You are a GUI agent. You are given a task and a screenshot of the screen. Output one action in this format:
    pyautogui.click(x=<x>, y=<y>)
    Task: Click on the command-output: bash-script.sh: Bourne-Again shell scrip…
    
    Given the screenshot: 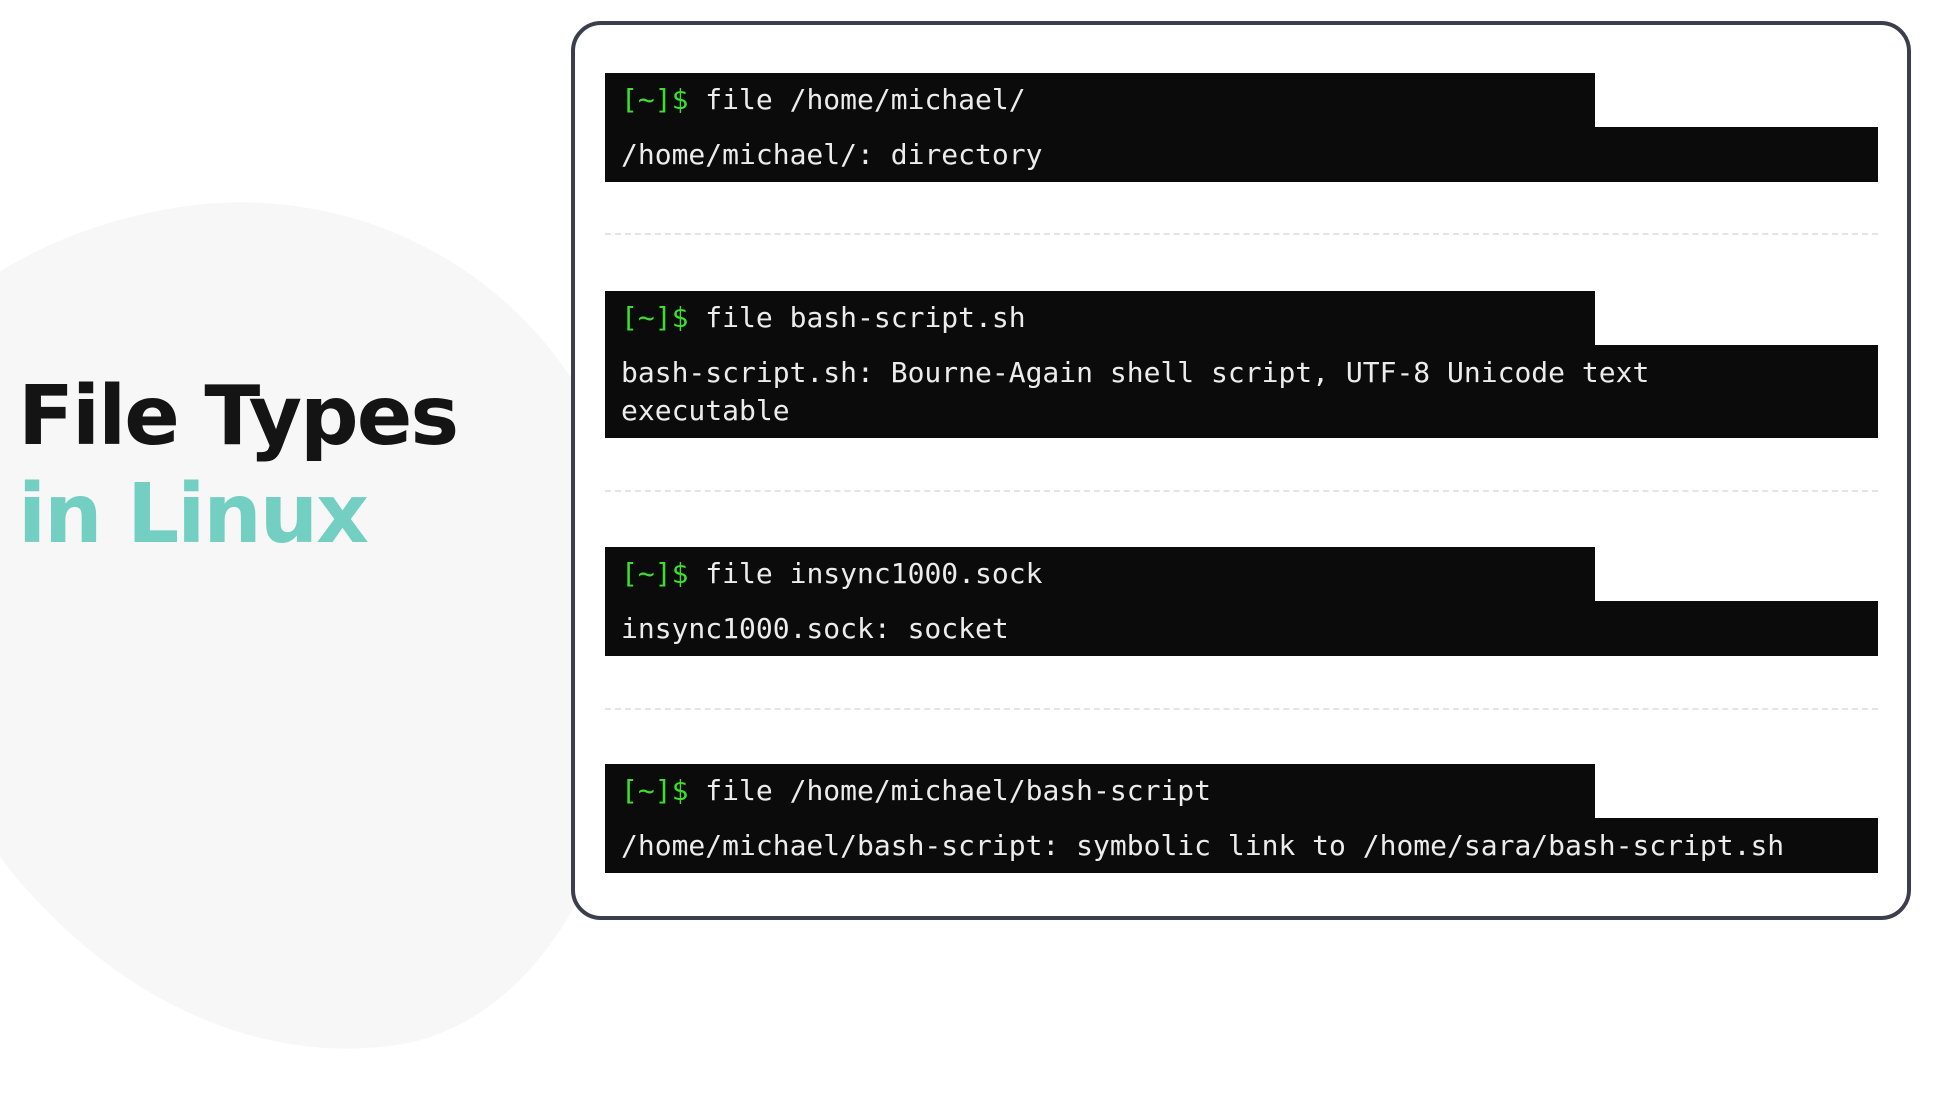 What is the action you would take?
    pyautogui.click(x=1241, y=391)
    